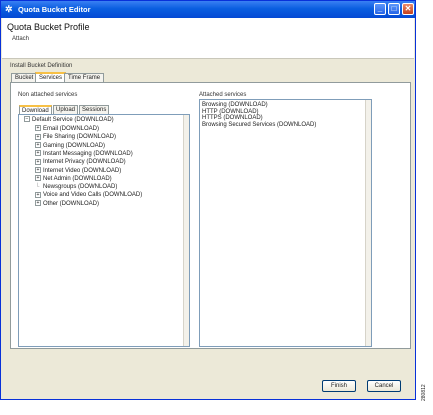 This screenshot has width=433, height=415. Describe the element at coordinates (48, 95) in the screenshot. I see `non-attached-label: Non attached services` at that location.